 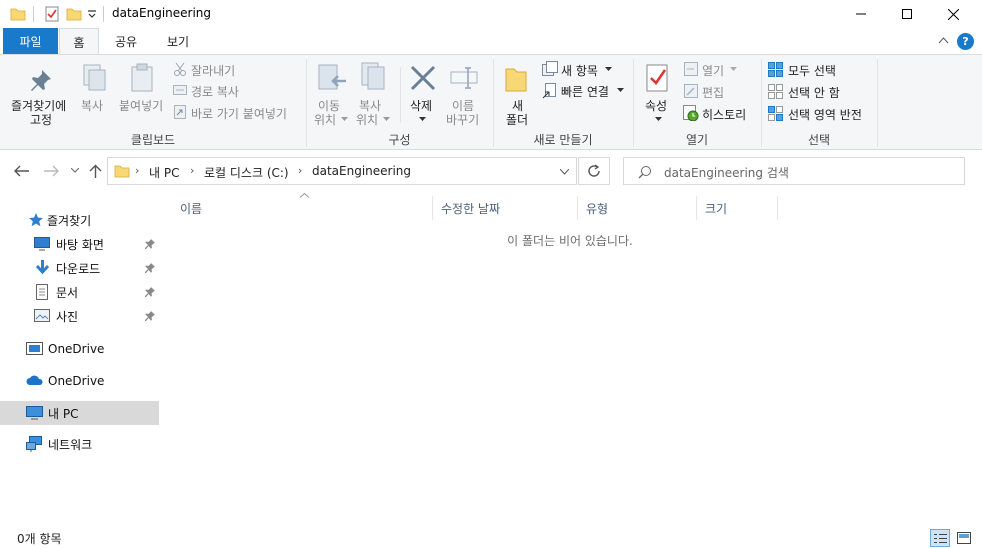 I want to click on tab-file: 파일, so click(x=30, y=41).